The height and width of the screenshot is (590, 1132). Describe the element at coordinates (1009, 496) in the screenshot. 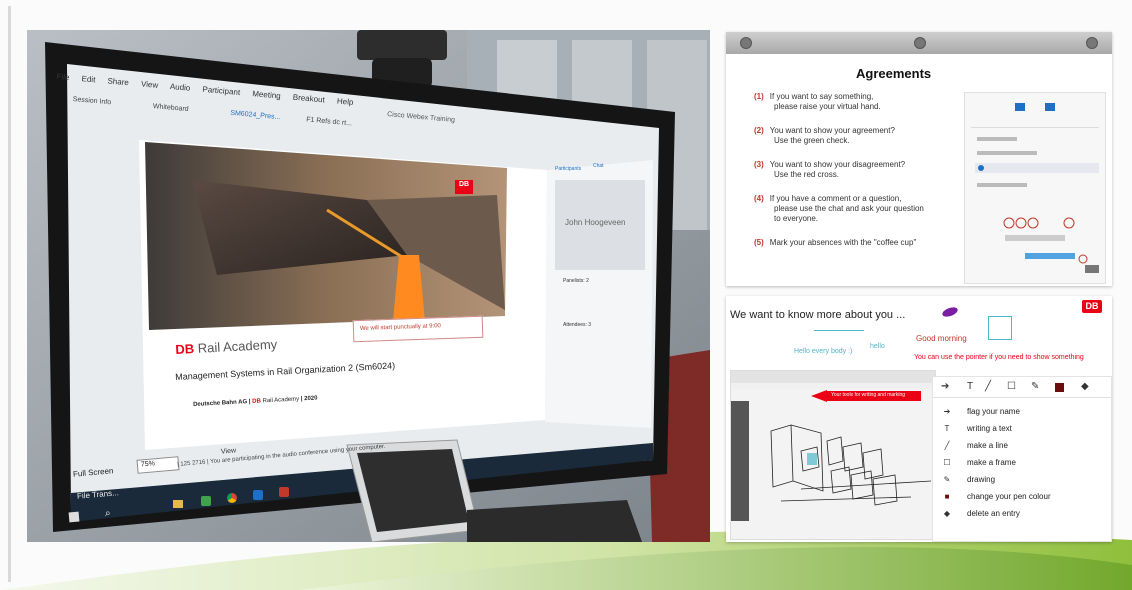

I see `tool-label: change your pen colour` at that location.